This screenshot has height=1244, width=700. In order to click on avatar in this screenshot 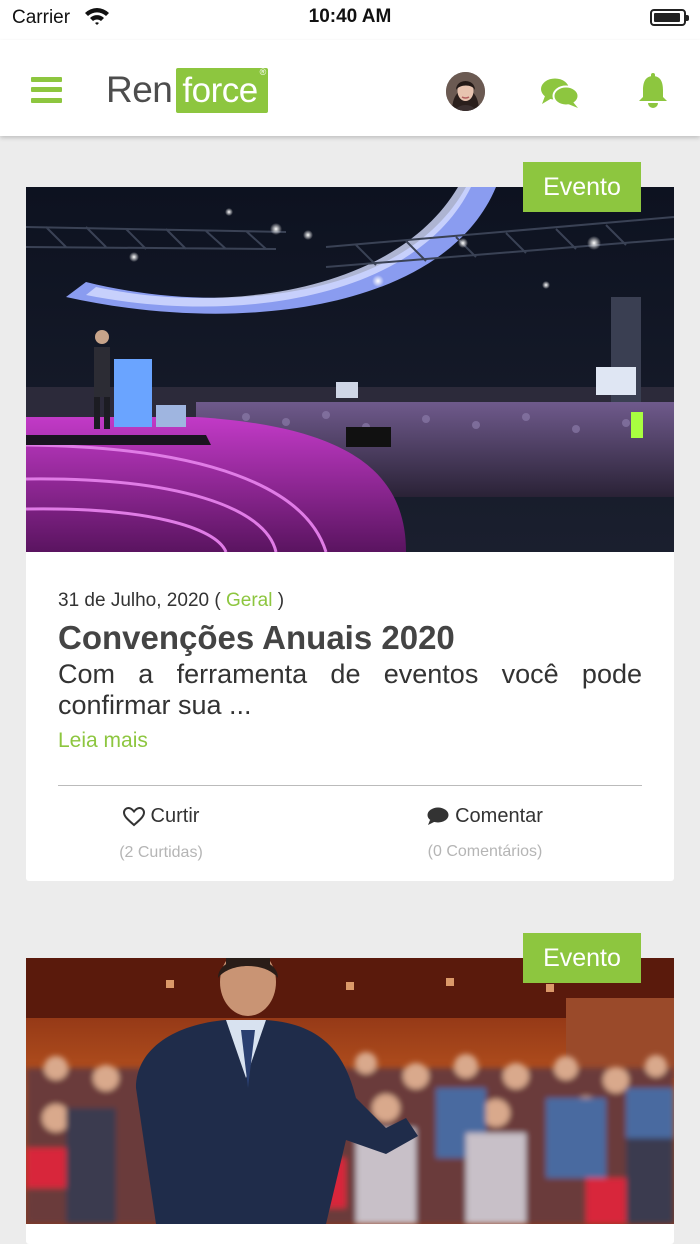, I will do `click(465, 91)`.